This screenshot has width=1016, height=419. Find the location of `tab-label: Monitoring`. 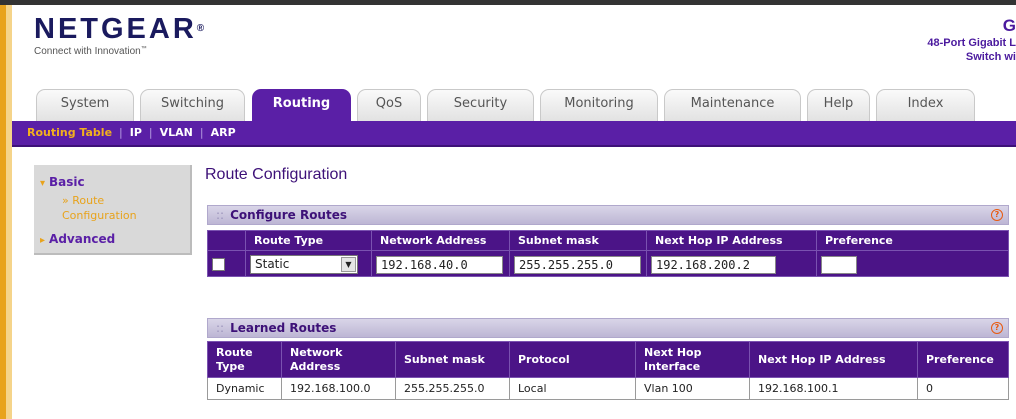

tab-label: Monitoring is located at coordinates (599, 103).